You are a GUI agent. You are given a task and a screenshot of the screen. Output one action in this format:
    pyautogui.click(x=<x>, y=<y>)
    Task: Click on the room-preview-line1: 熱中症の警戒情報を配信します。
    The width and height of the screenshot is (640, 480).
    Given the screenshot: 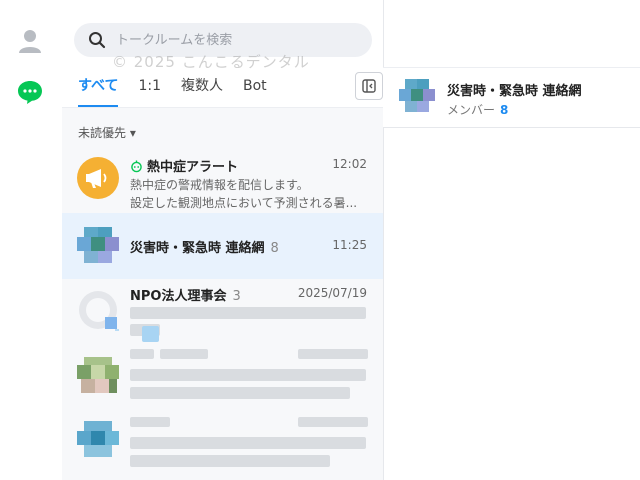 What is the action you would take?
    pyautogui.click(x=219, y=185)
    